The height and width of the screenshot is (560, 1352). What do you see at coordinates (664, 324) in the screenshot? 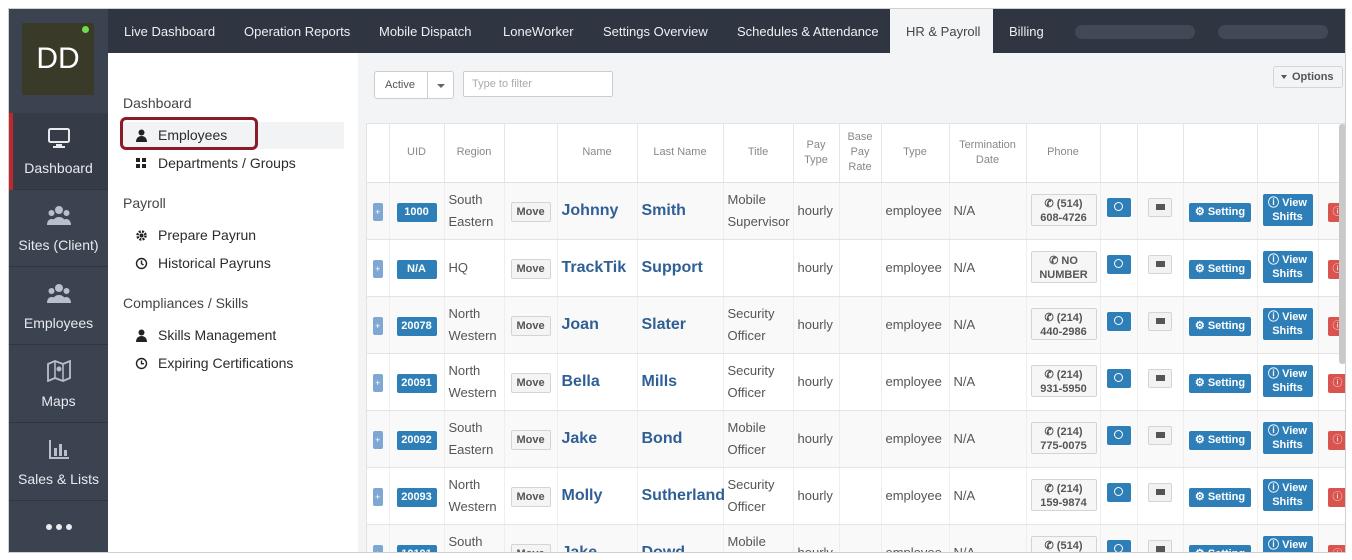
I see `last-name-link: Slater` at bounding box center [664, 324].